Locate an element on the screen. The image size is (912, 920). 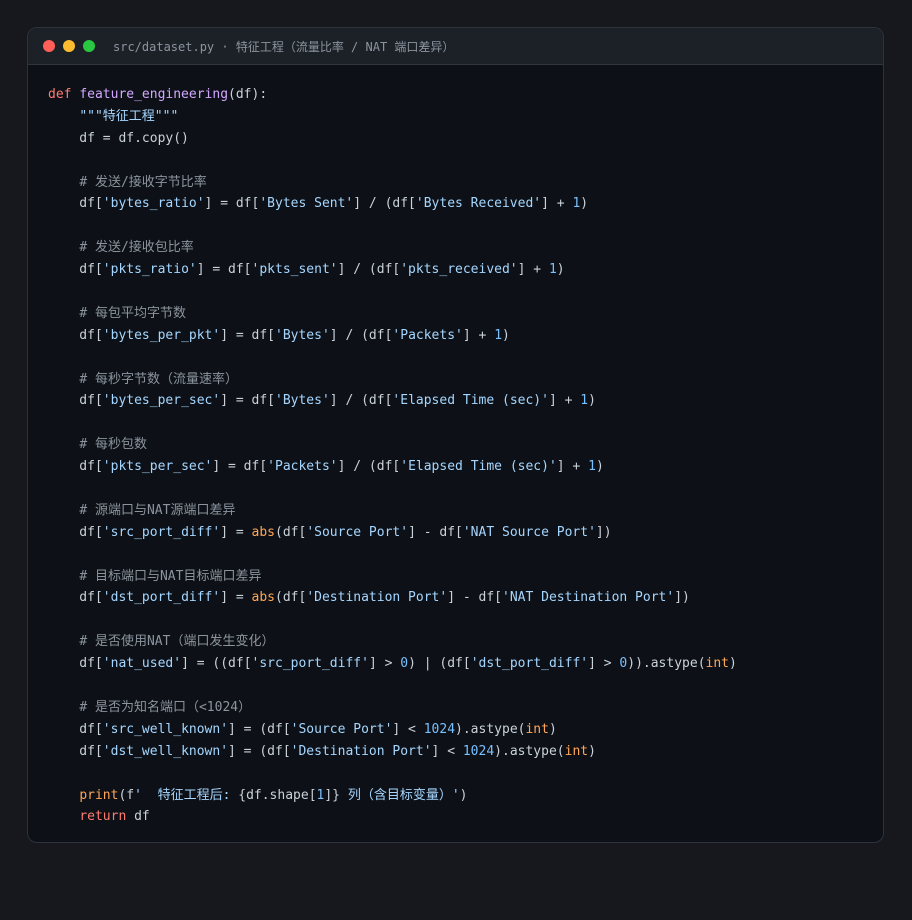
code-line: print(f' 特征工程后: {df.shape[1]} 列（含目标变量）') is located at coordinates (465, 796).